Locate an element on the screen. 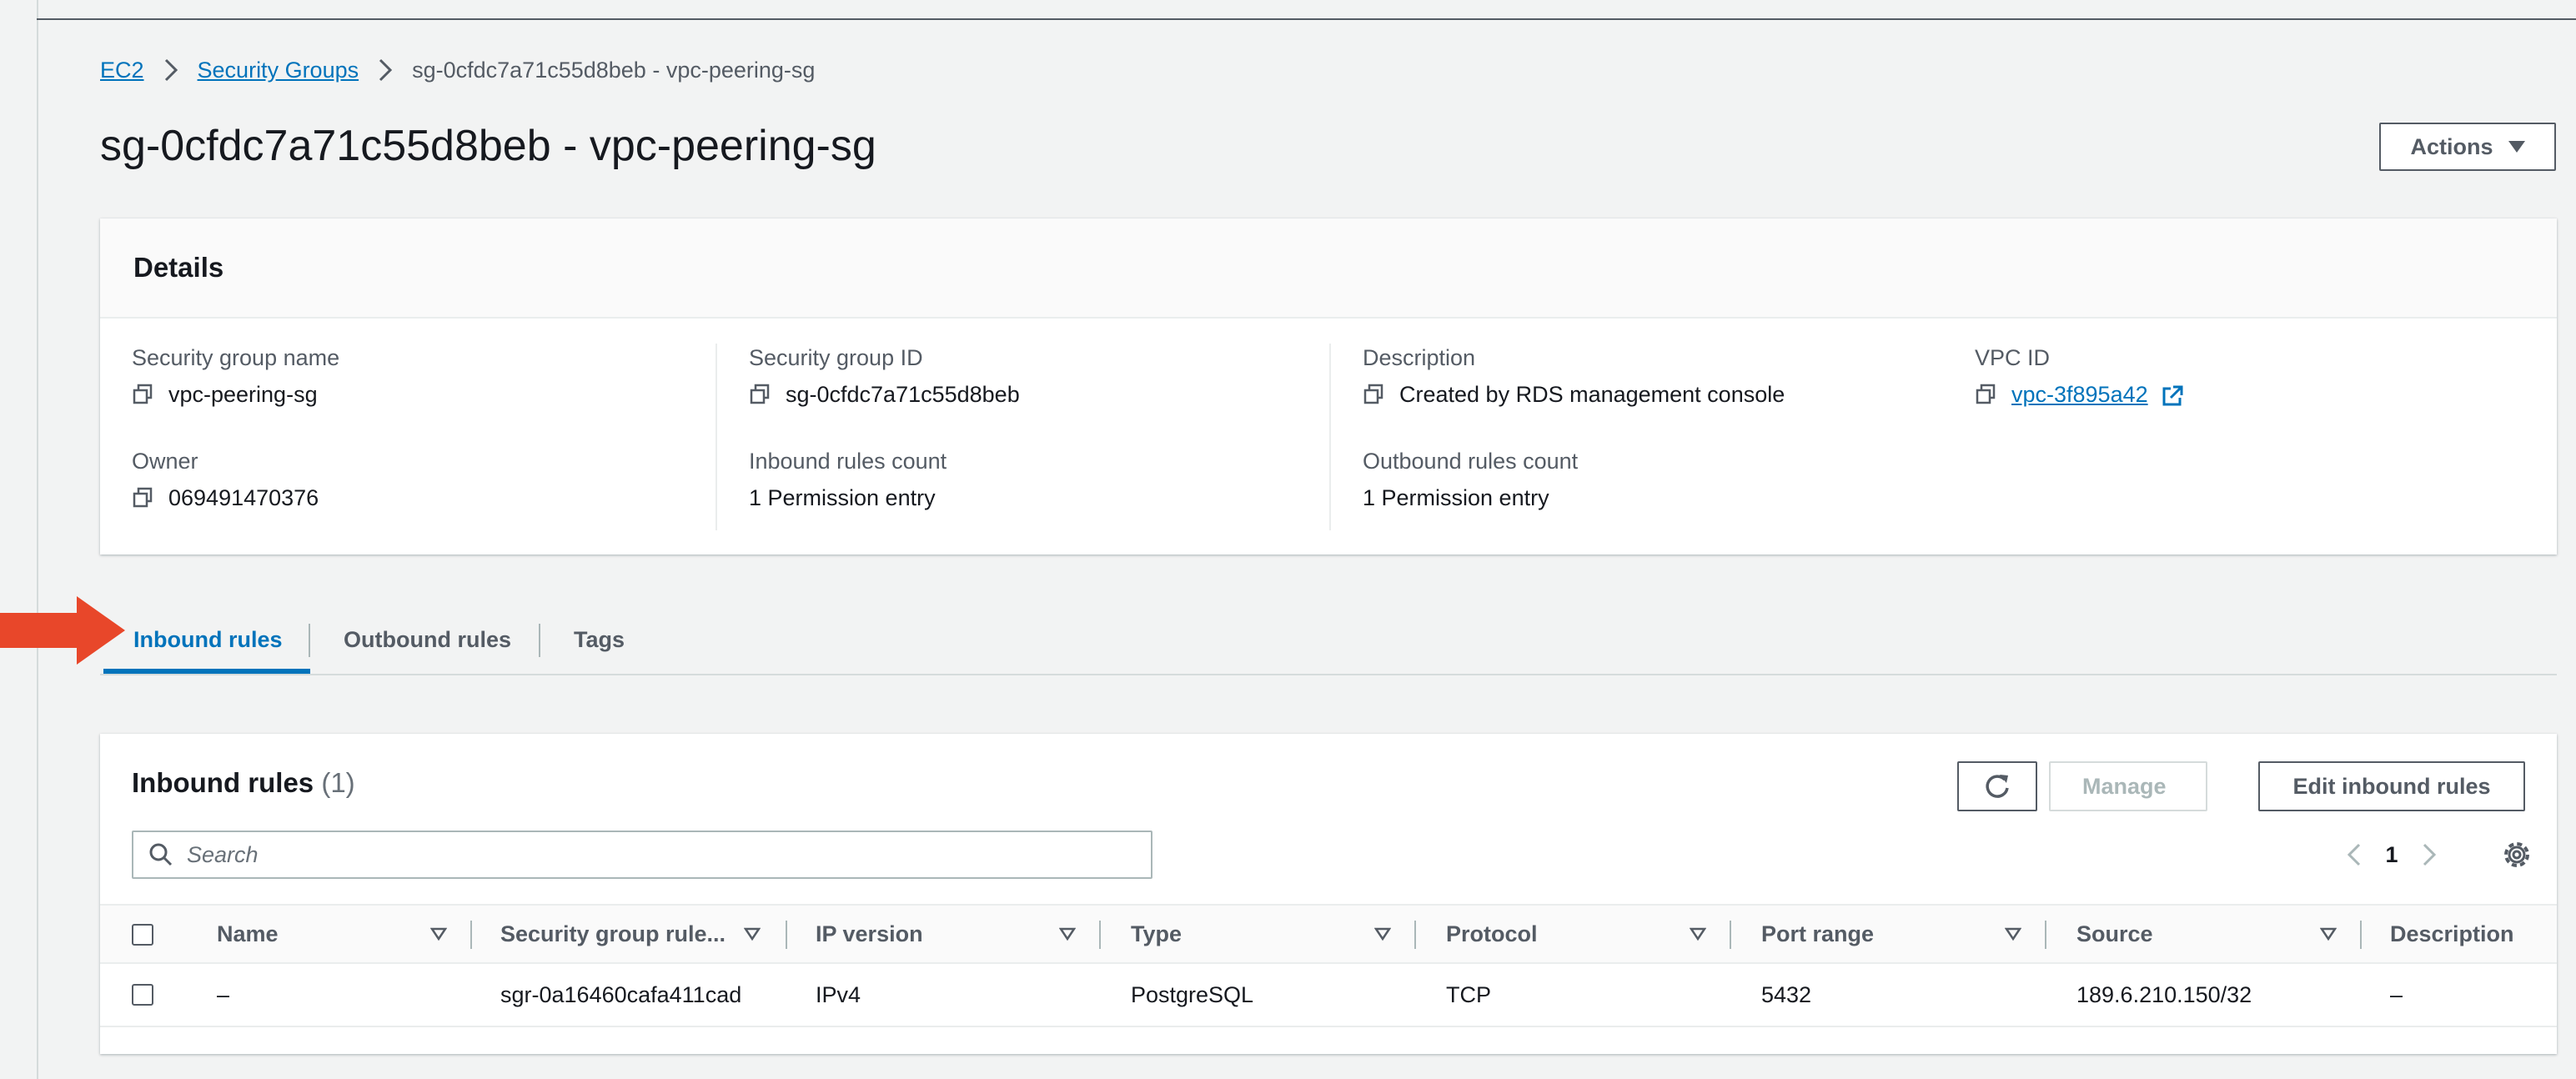  details-header: Details is located at coordinates (1328, 268).